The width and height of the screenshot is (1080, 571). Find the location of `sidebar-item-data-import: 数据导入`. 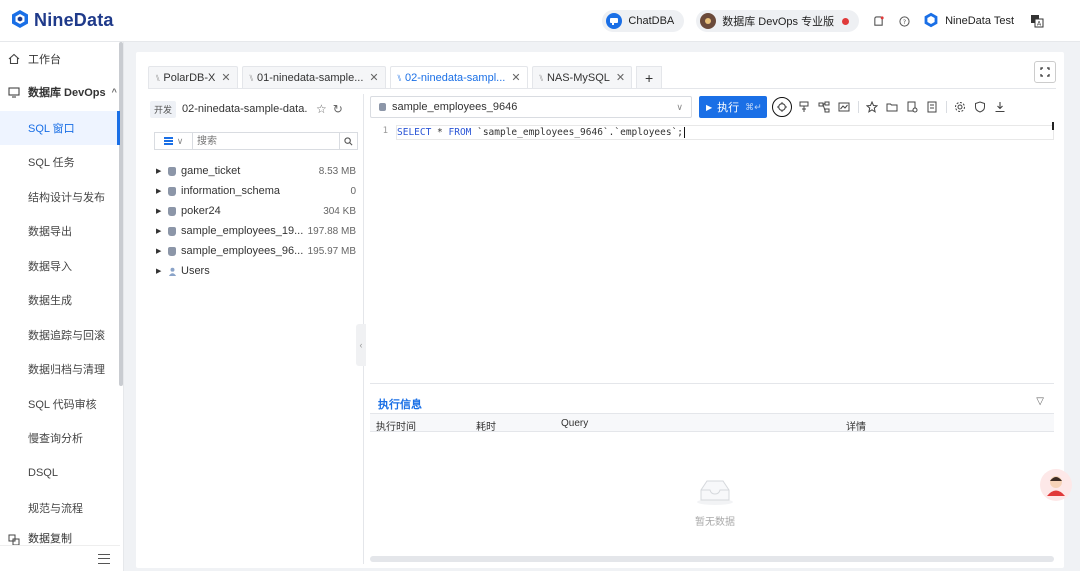

sidebar-item-data-import: 数据导入 is located at coordinates (60, 266).